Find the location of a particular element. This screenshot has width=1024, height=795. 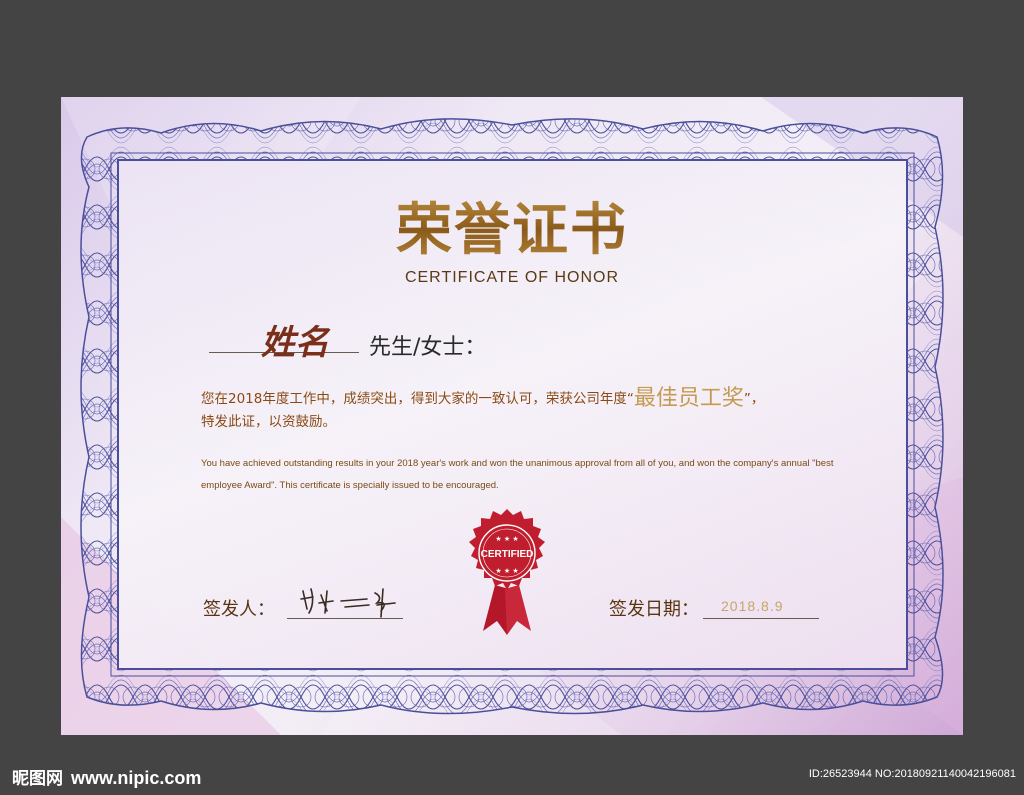

site-watermark: 昵图网 www.nipic.com is located at coordinates (106, 776).